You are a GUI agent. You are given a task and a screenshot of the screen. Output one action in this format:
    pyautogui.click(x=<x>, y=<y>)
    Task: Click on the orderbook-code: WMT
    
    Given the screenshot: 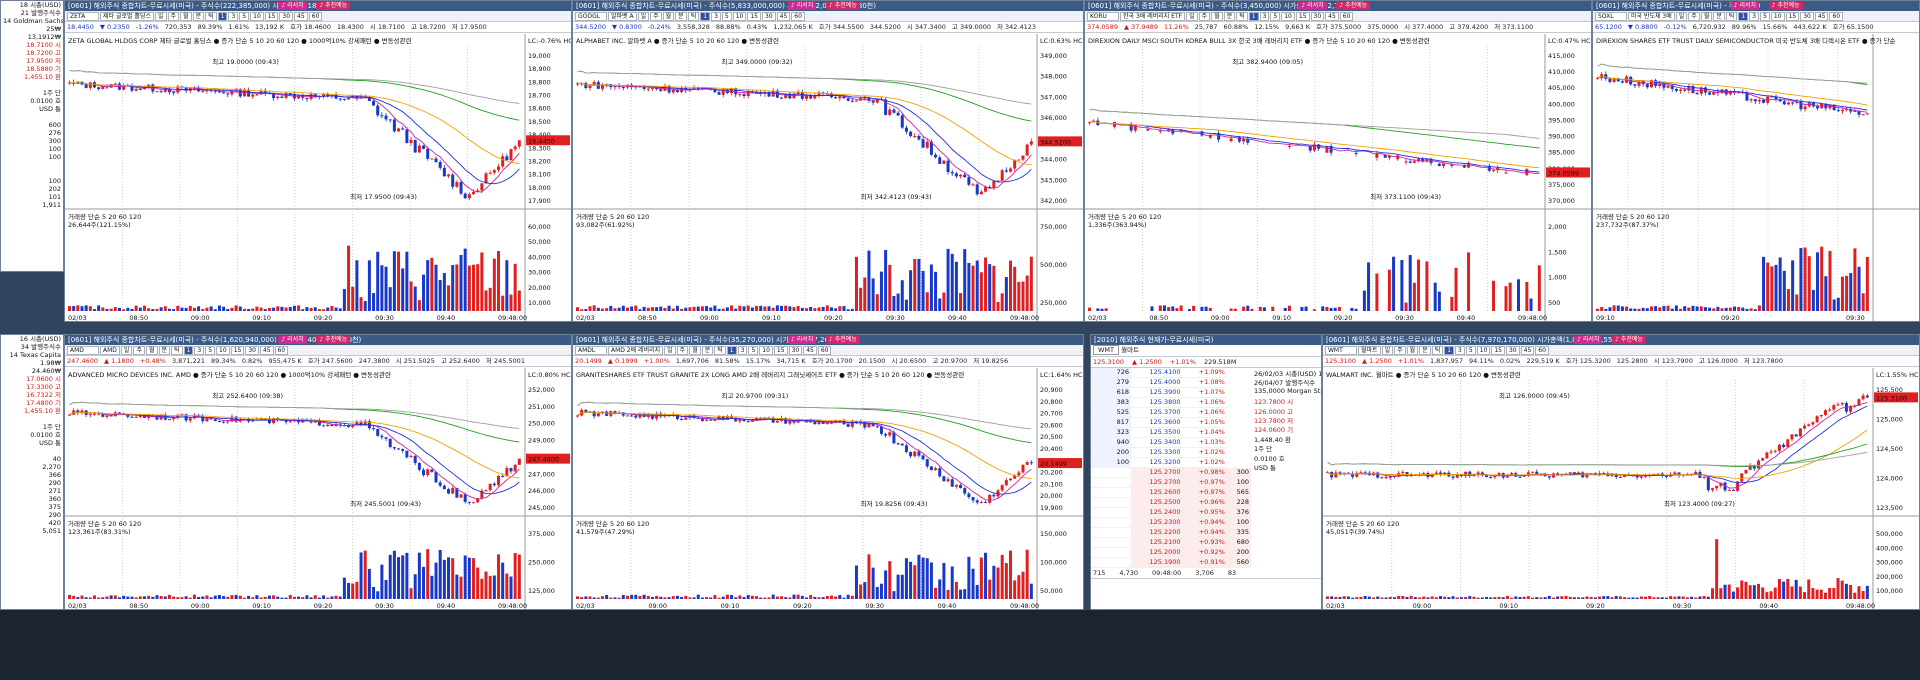 What is the action you would take?
    pyautogui.click(x=1106, y=350)
    